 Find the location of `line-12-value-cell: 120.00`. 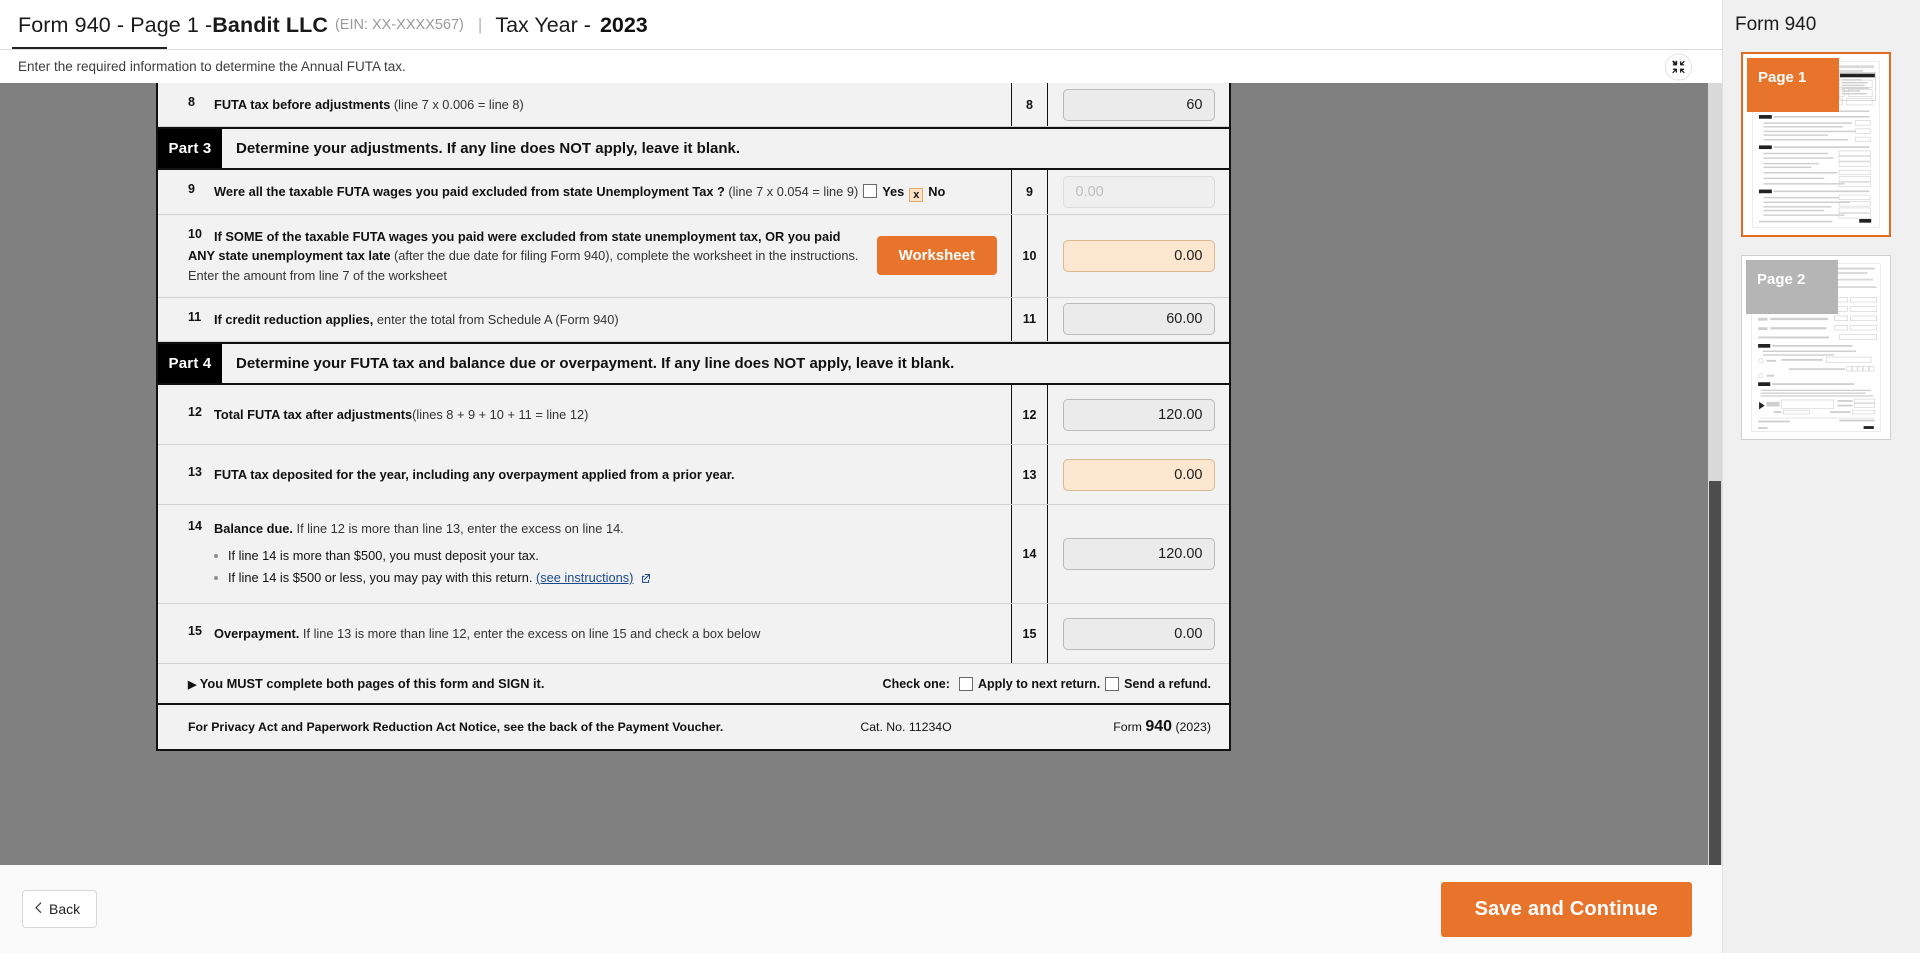

line-12-value-cell: 120.00 is located at coordinates (1138, 414).